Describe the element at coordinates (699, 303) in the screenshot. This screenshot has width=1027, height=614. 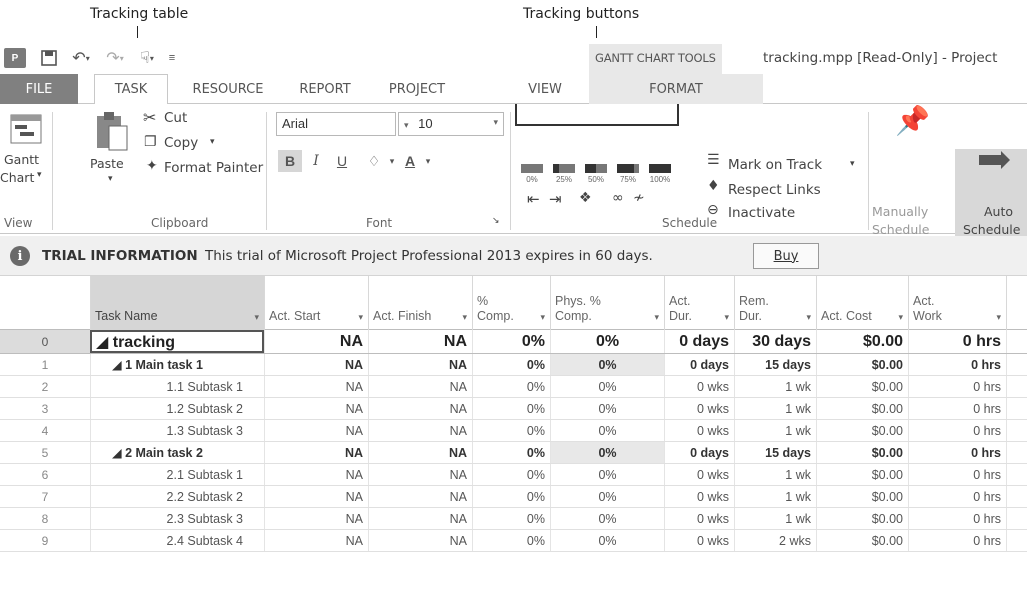
I see `column-header-act-dur: Act. Dur. ▾` at that location.